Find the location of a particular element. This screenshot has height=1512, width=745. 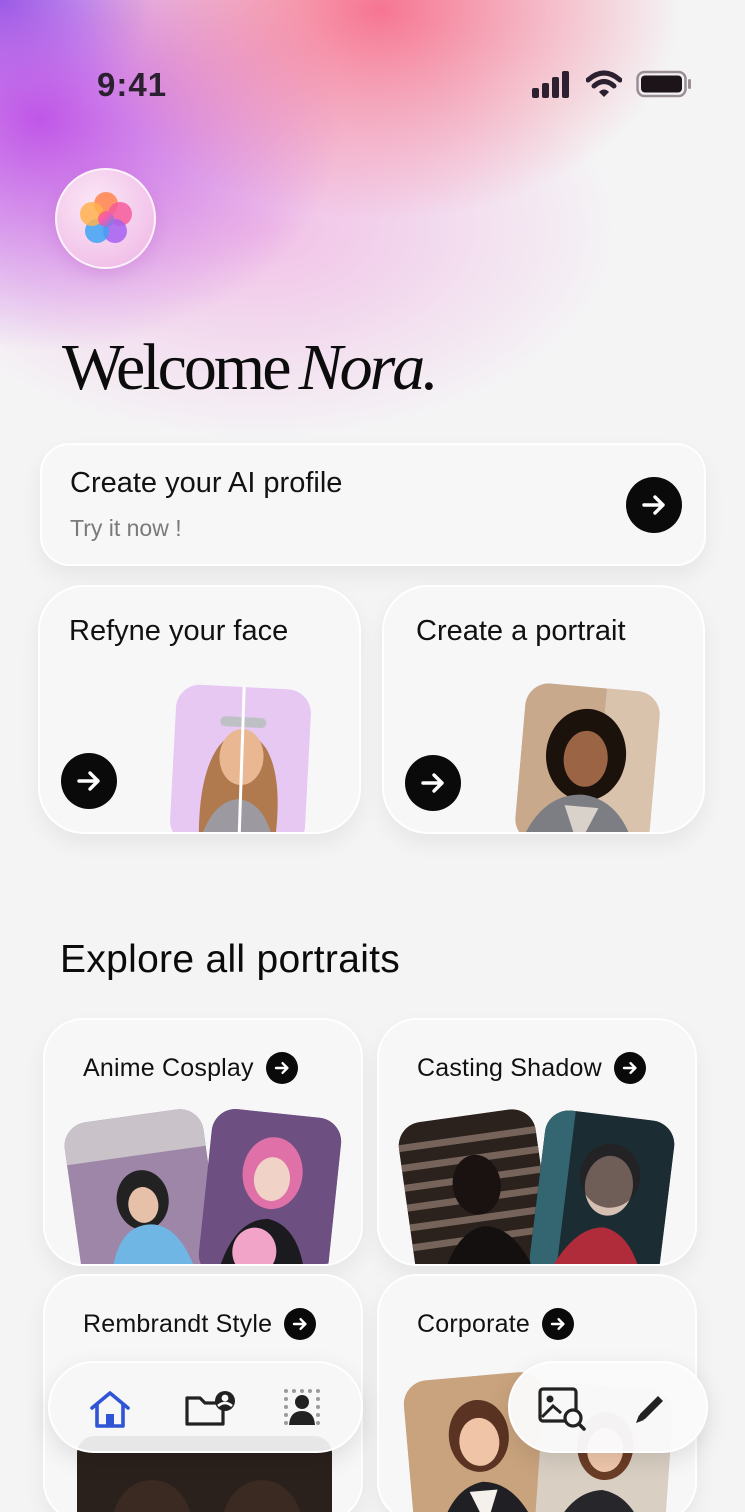

refyne-face-card: Refyne your face is located at coordinates (199, 709).